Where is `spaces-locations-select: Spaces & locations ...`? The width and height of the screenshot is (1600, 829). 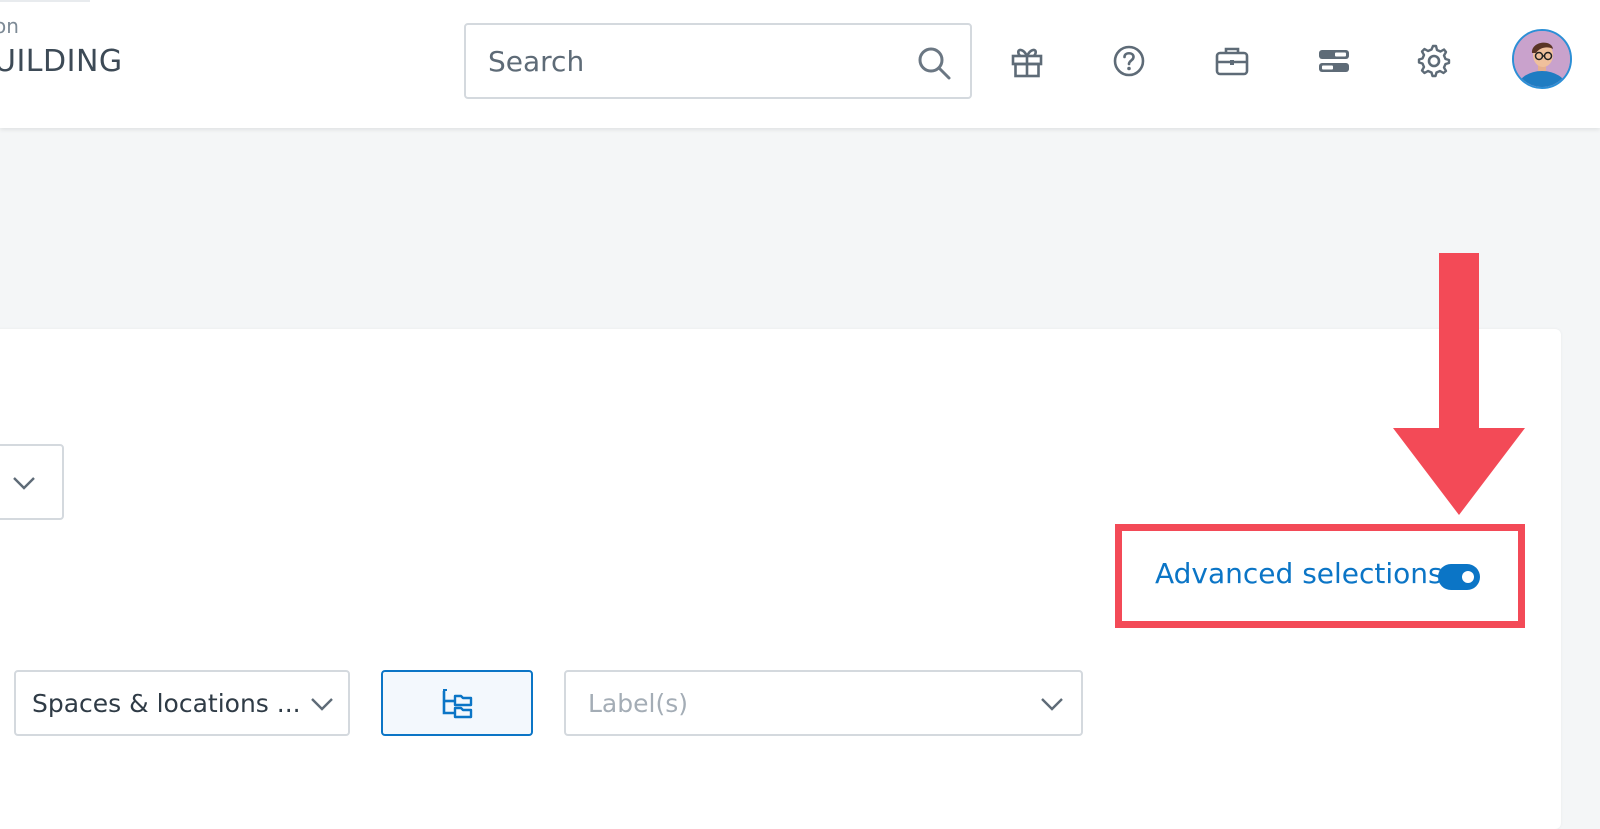 spaces-locations-select: Spaces & locations ... is located at coordinates (182, 703).